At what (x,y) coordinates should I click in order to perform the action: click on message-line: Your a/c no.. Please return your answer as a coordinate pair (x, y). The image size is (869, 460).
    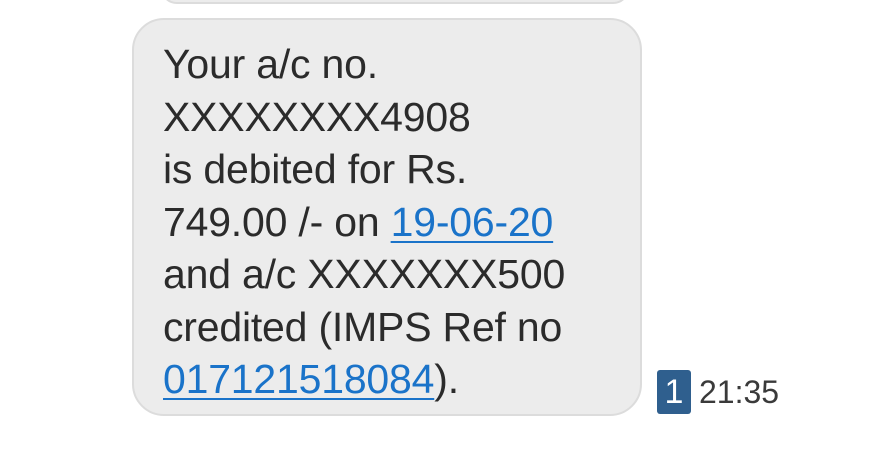
    Looking at the image, I should click on (270, 64).